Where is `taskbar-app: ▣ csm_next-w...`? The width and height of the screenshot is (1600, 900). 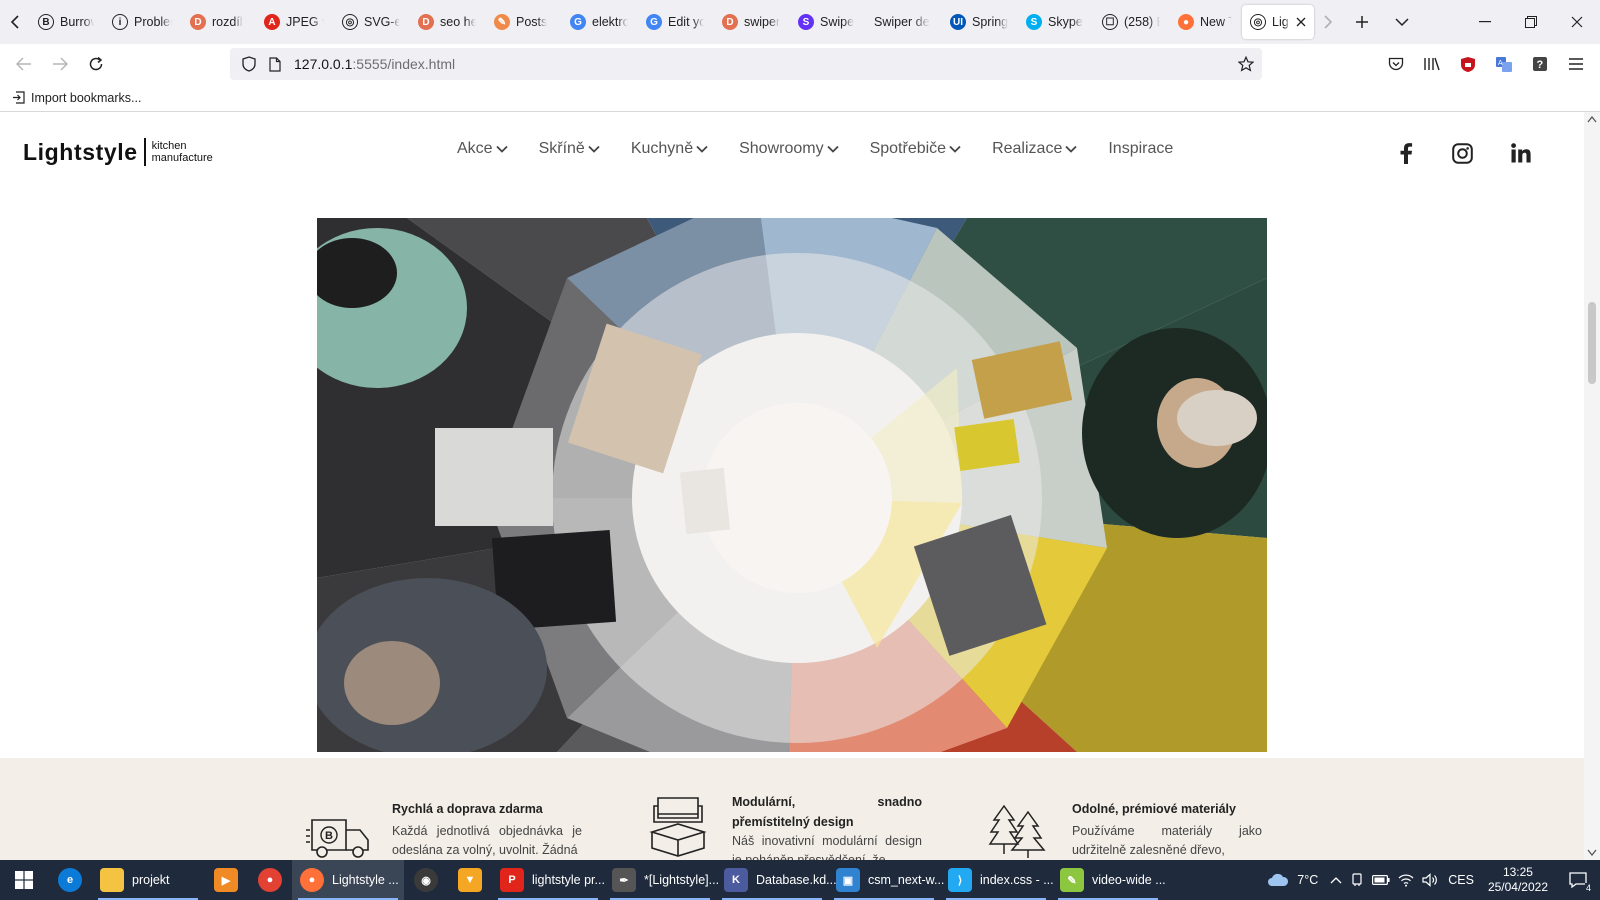
taskbar-app: ▣ csm_next-w... is located at coordinates (886, 880).